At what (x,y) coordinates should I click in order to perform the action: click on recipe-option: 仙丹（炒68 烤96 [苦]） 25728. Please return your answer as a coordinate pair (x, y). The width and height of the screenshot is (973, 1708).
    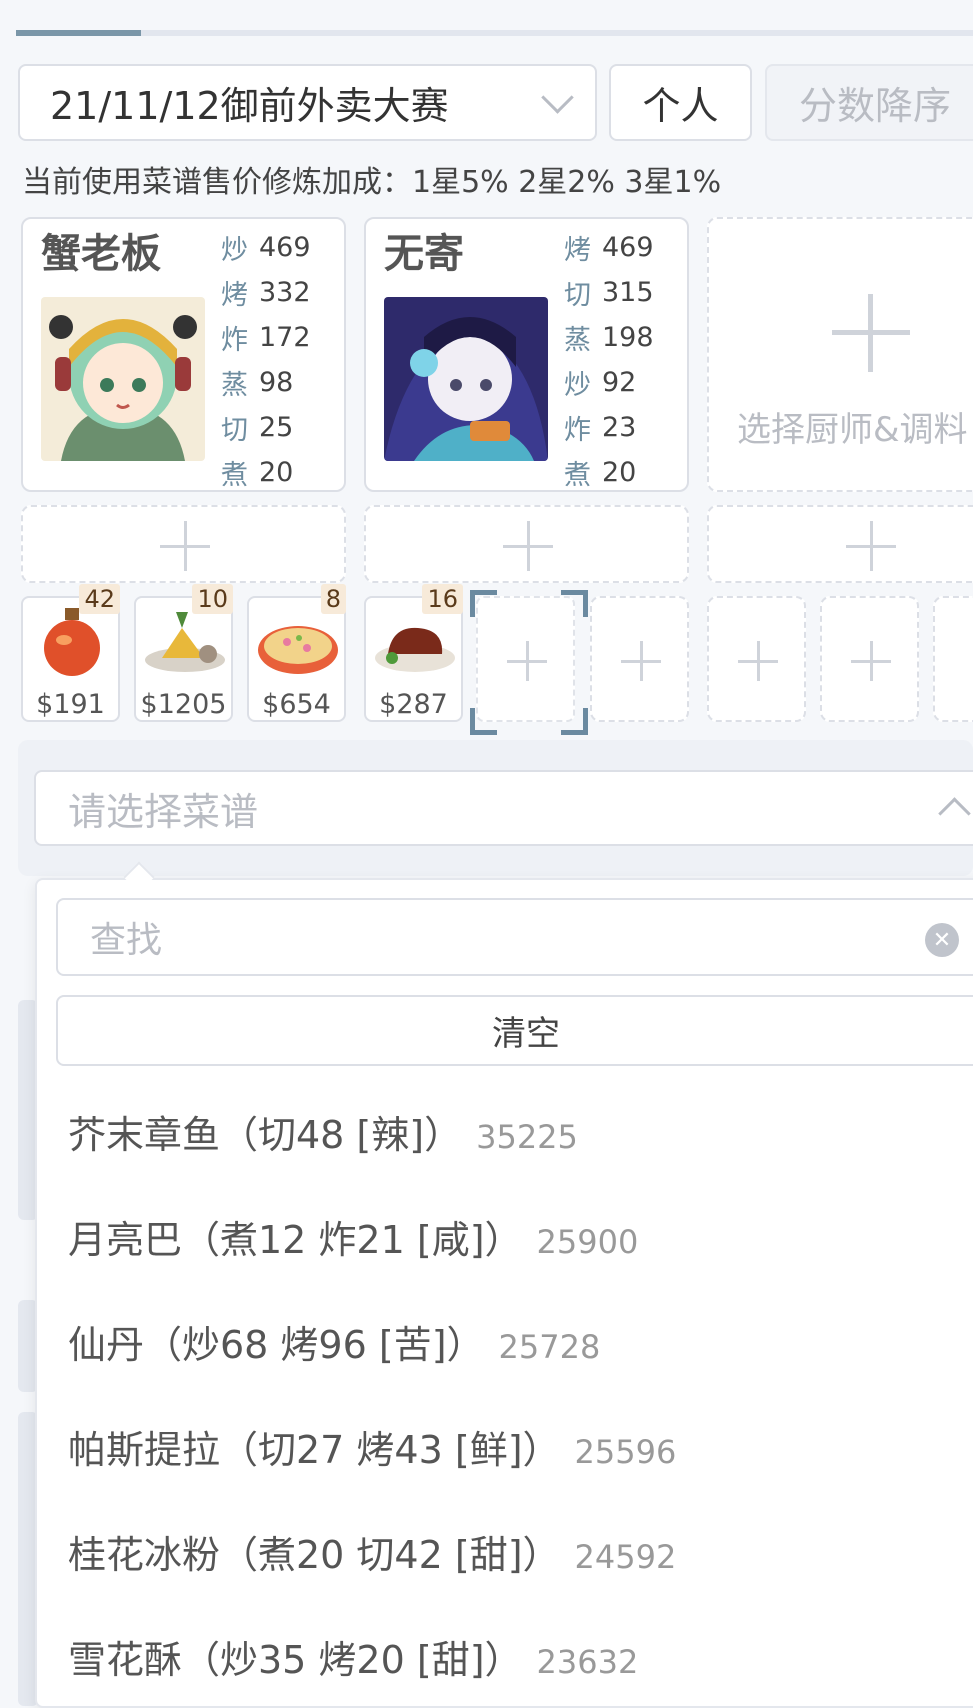
    Looking at the image, I should click on (334, 1341).